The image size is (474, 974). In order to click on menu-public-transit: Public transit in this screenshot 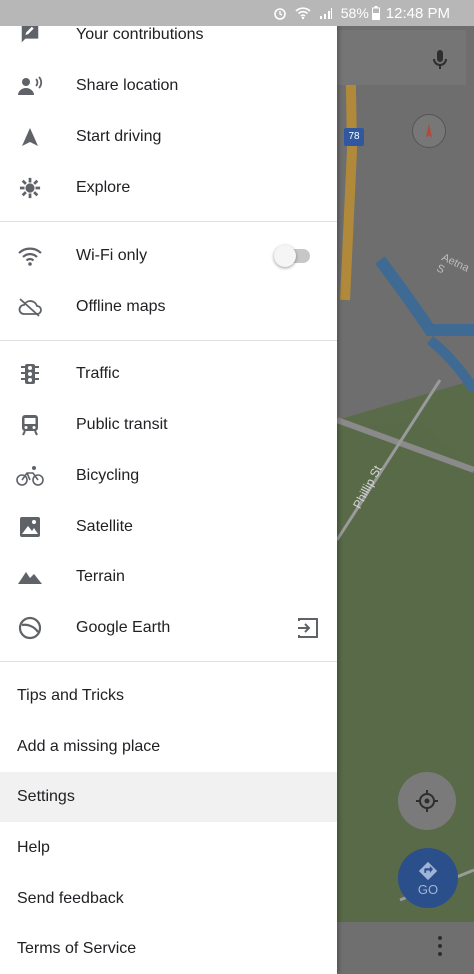, I will do `click(168, 425)`.